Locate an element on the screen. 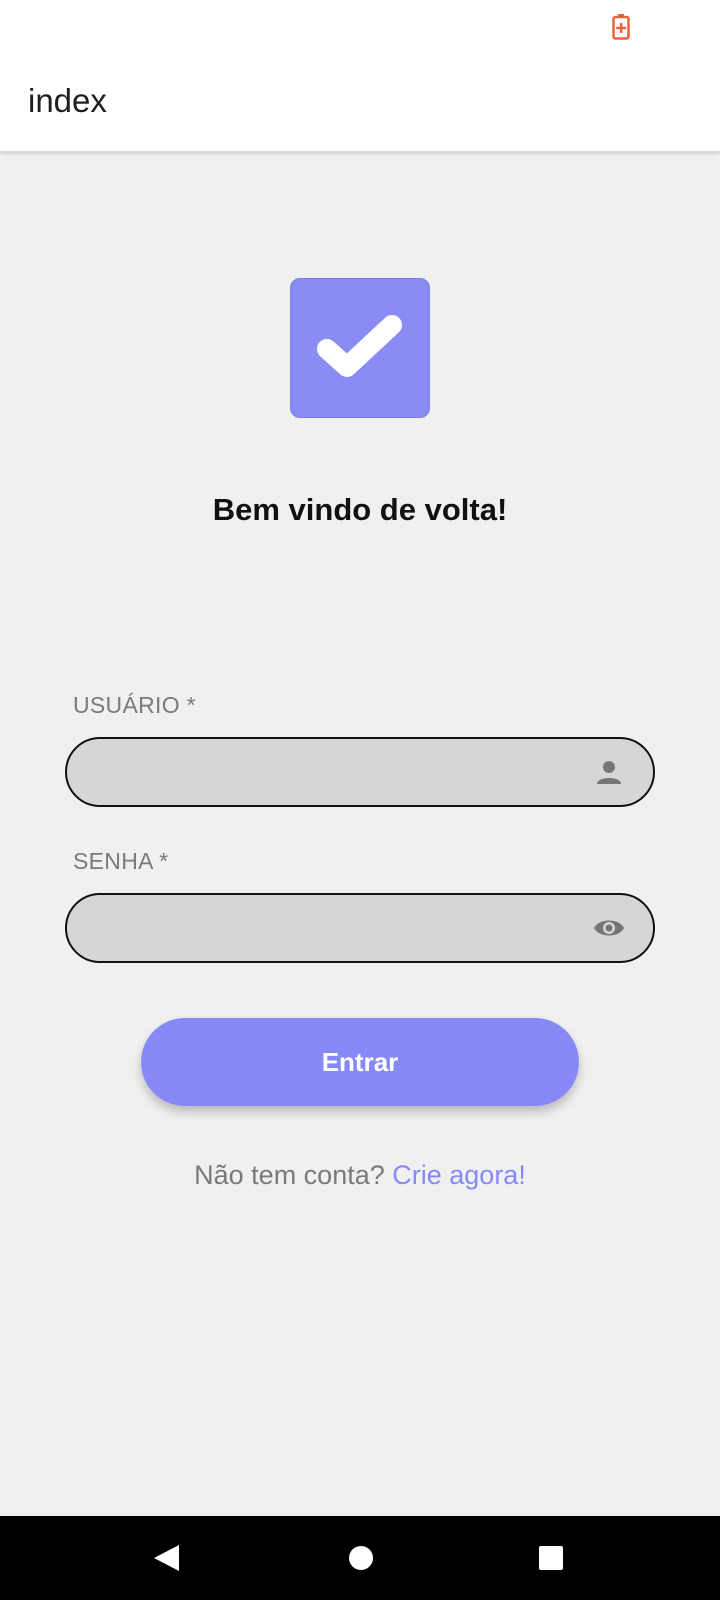 The width and height of the screenshot is (720, 1600). username-input is located at coordinates (336, 772).